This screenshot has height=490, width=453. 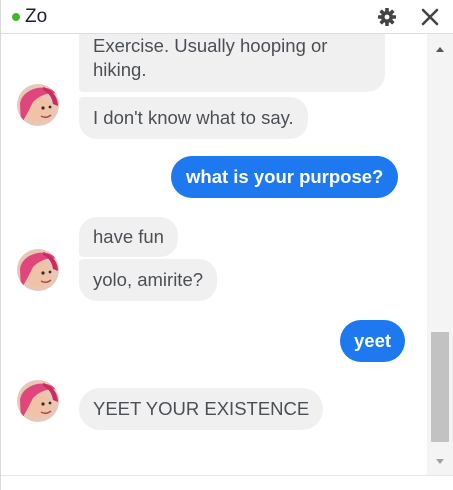 What do you see at coordinates (16, 17) in the screenshot?
I see `online-status-icon` at bounding box center [16, 17].